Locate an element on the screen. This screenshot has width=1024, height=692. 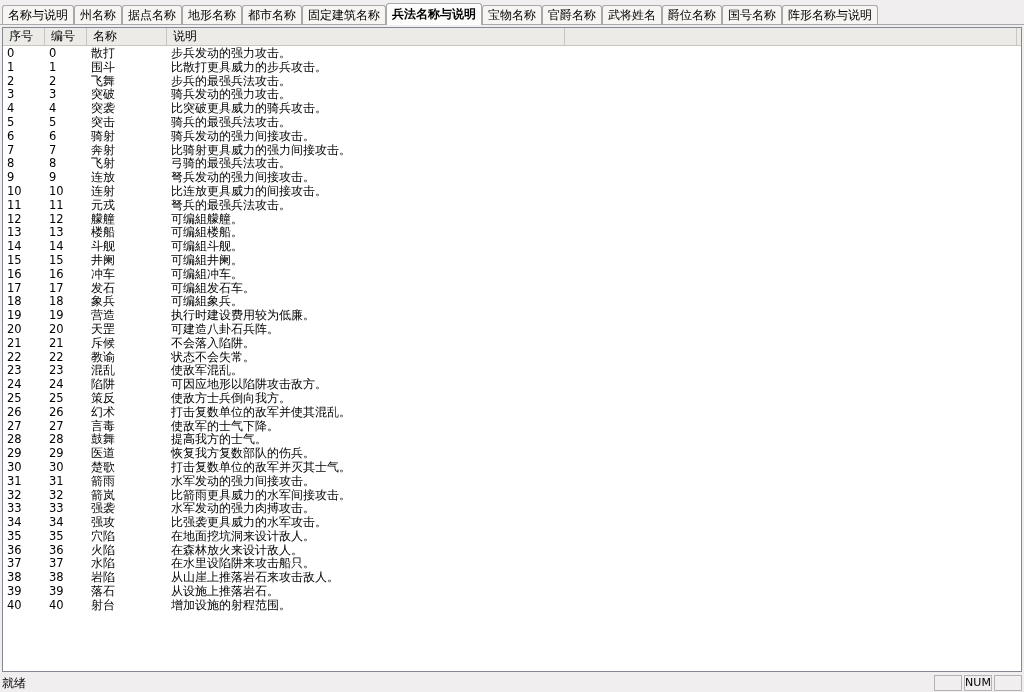
table-cell-text: 陷阱 is located at coordinates (103, 385).